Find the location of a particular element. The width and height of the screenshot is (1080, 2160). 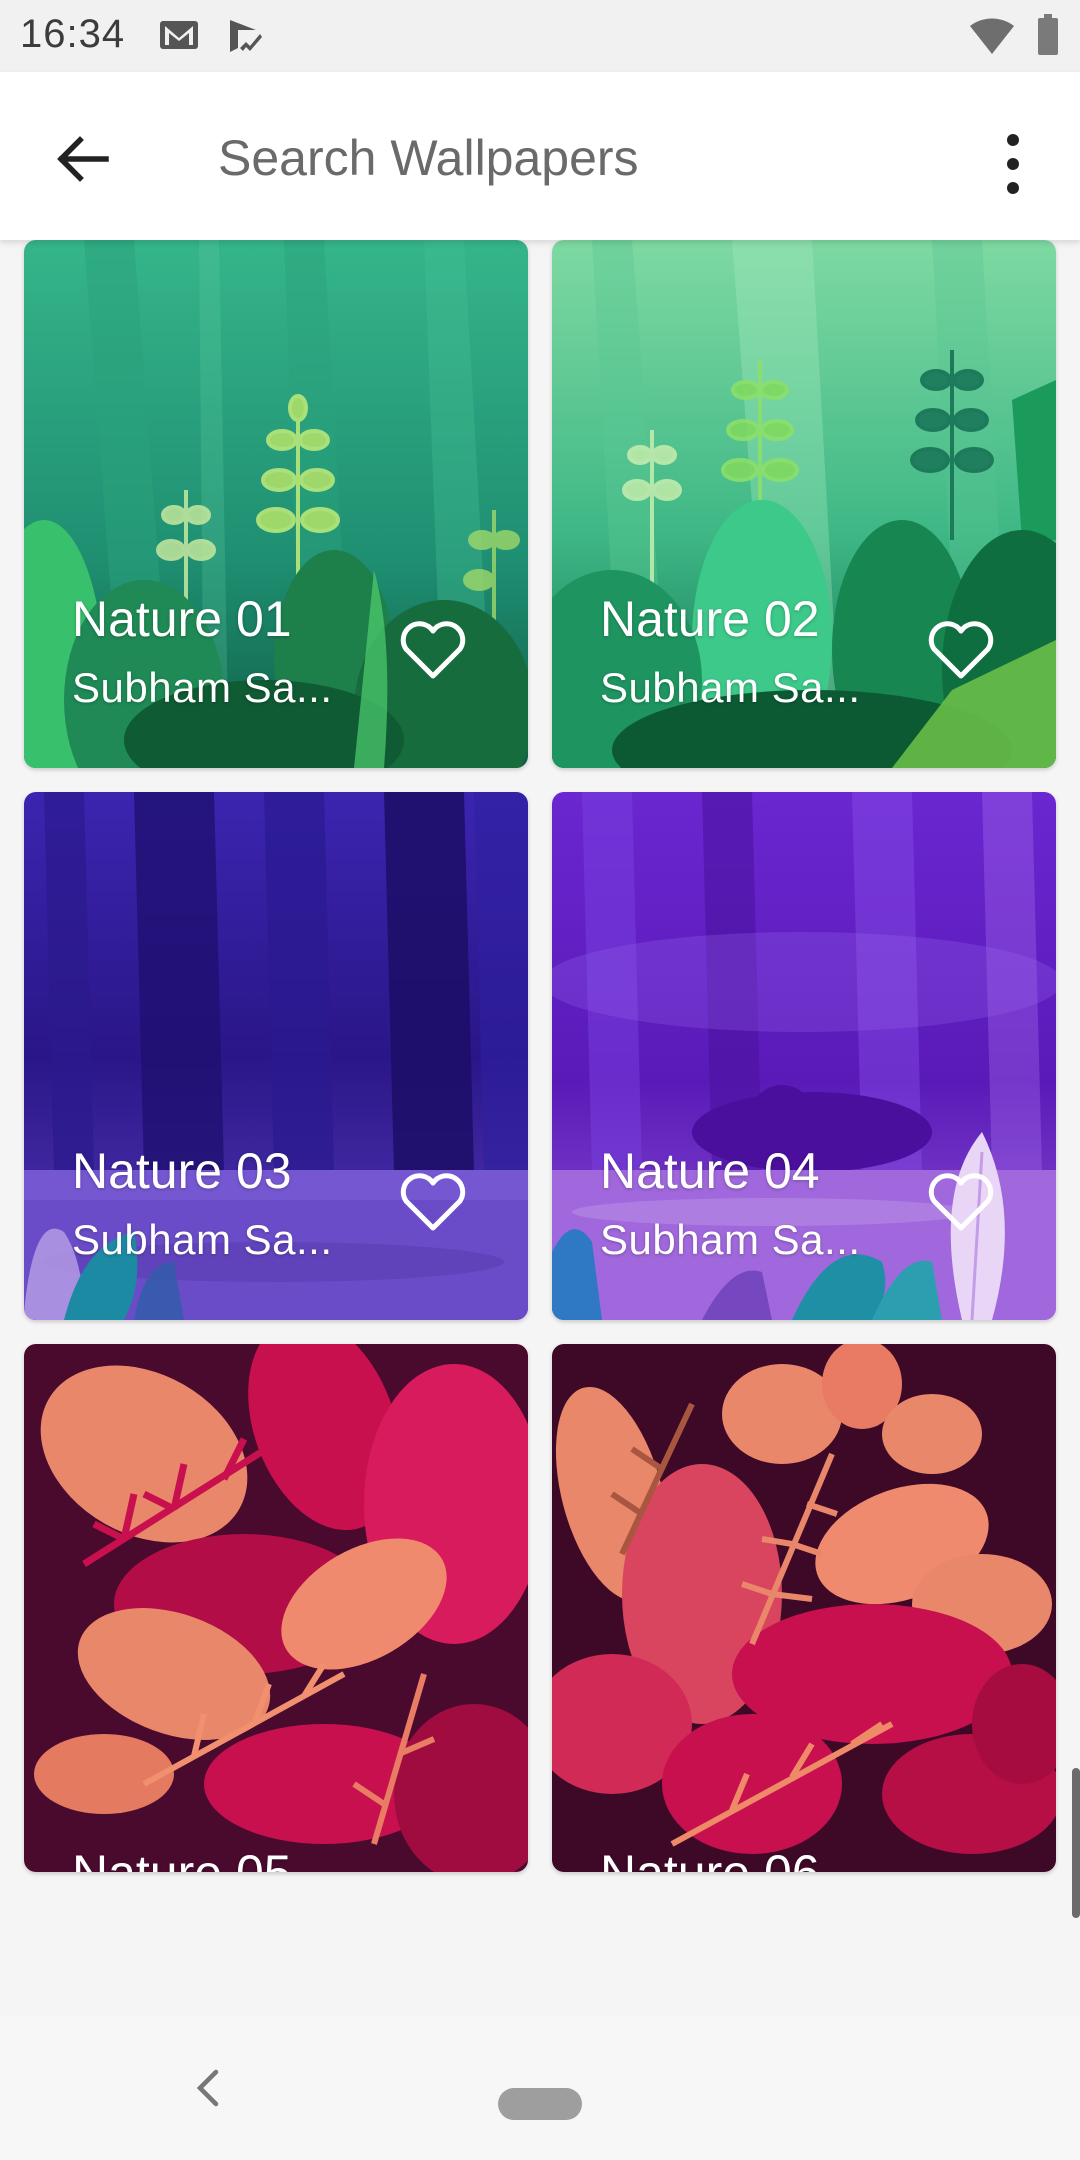

status-time: 16:34 is located at coordinates (73, 34).